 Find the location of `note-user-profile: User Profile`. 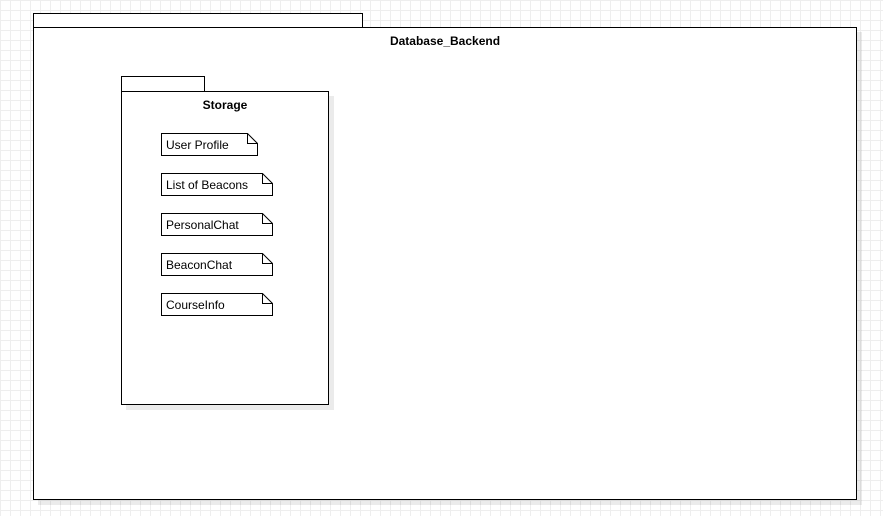

note-user-profile: User Profile is located at coordinates (209, 144).